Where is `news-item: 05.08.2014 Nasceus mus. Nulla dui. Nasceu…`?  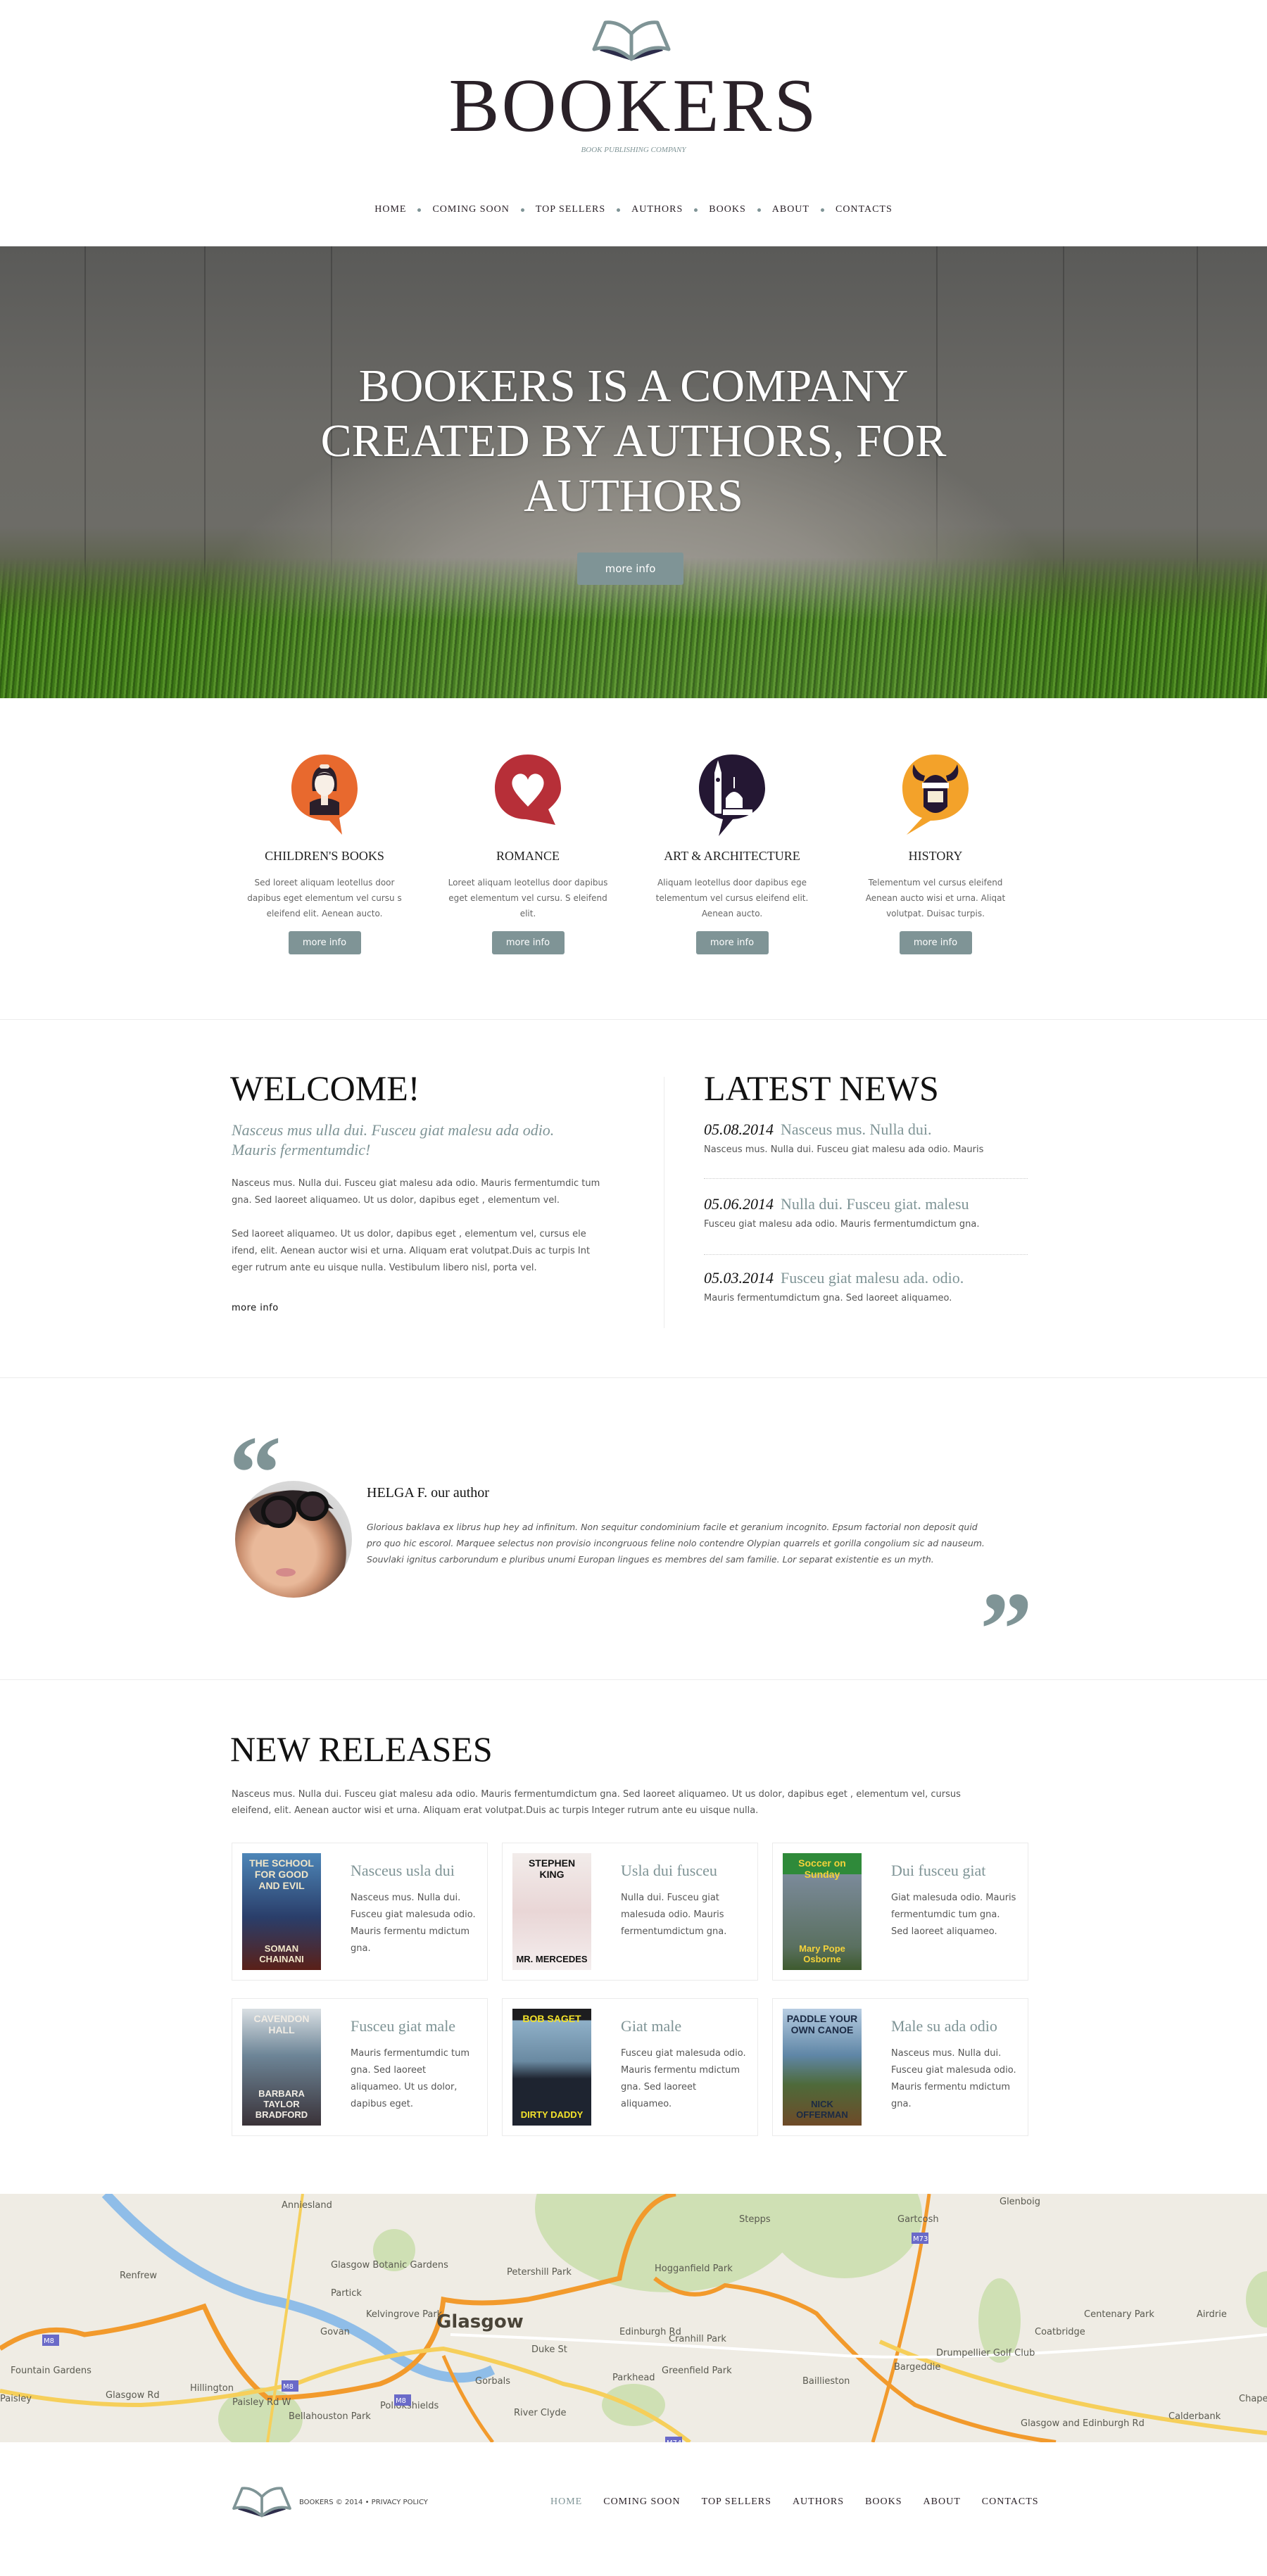 news-item: 05.08.2014 Nasceus mus. Nulla dui. Nasceu… is located at coordinates (866, 1137).